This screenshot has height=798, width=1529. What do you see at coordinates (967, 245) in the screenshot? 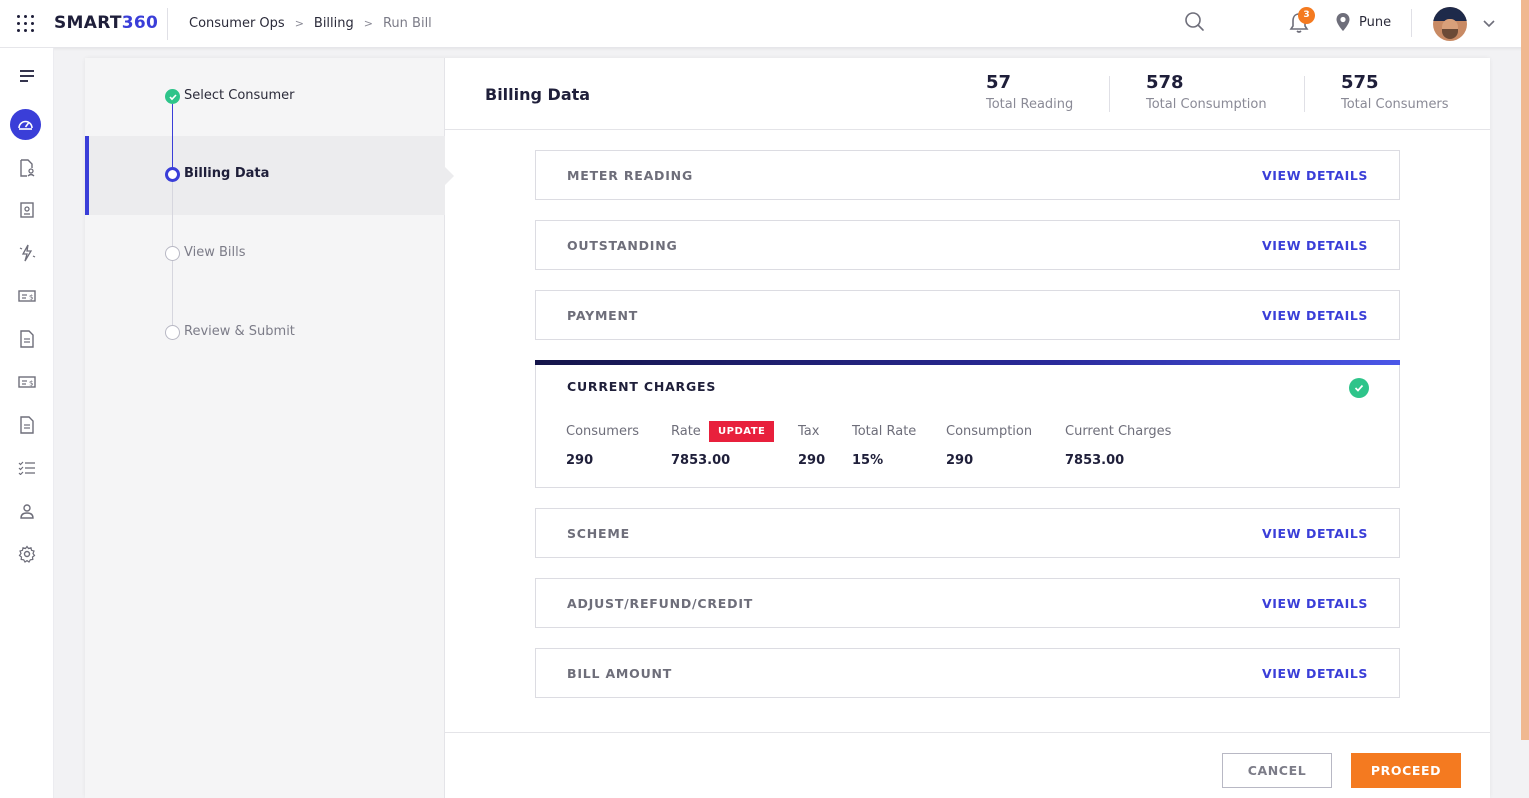
I see `panel-outstanding: OUTSTANDING VIEW DETAILS` at bounding box center [967, 245].